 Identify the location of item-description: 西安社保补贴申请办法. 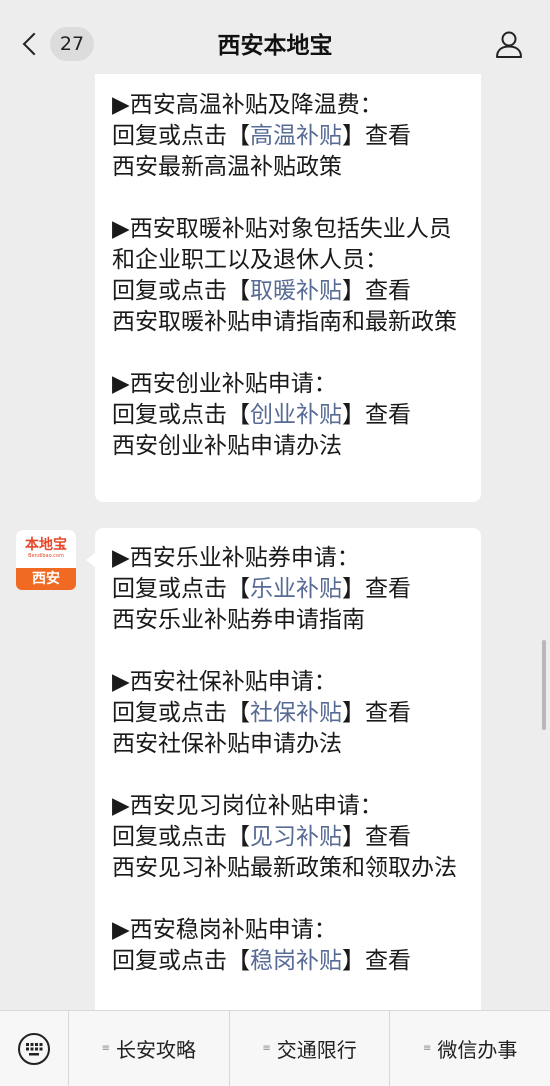
(227, 744).